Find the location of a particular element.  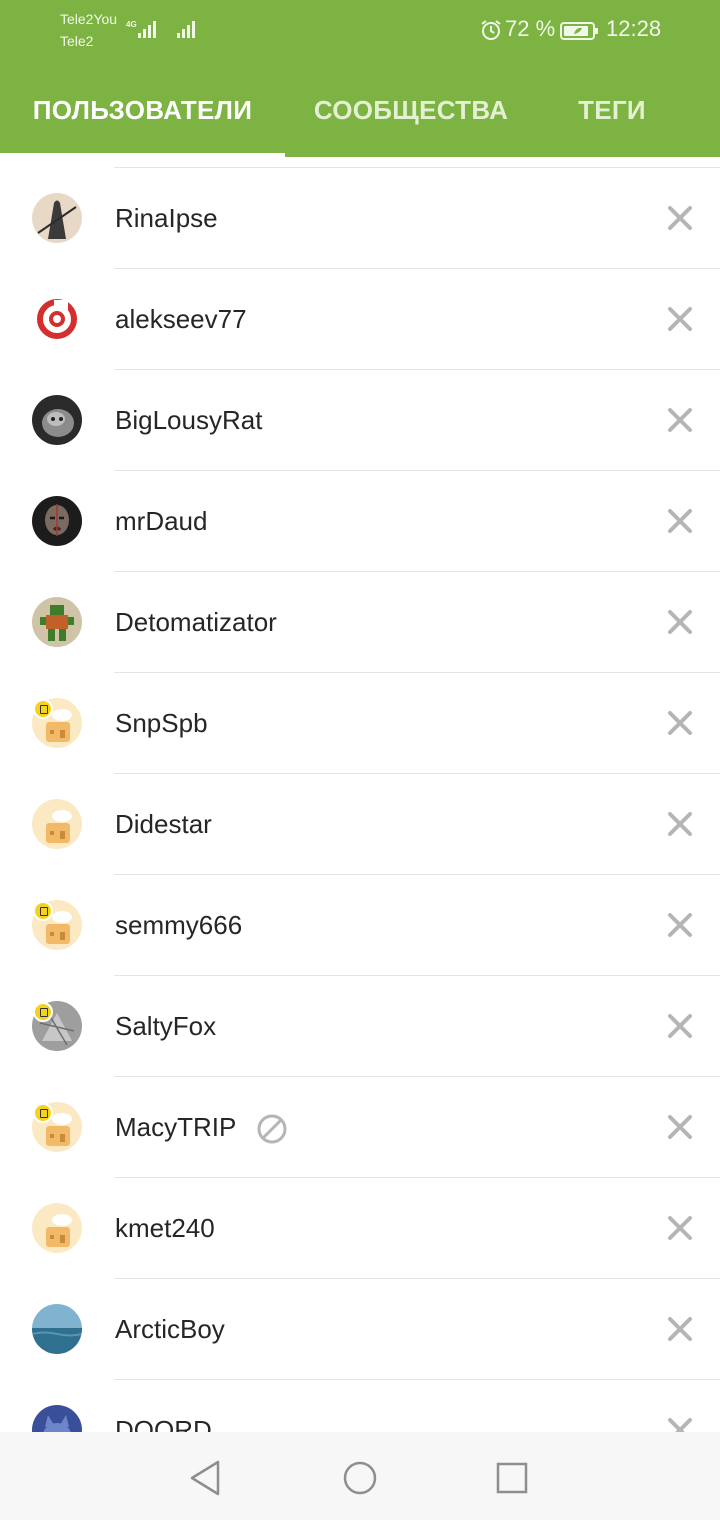

list-item: ArcticBoy is located at coordinates (360, 1329).